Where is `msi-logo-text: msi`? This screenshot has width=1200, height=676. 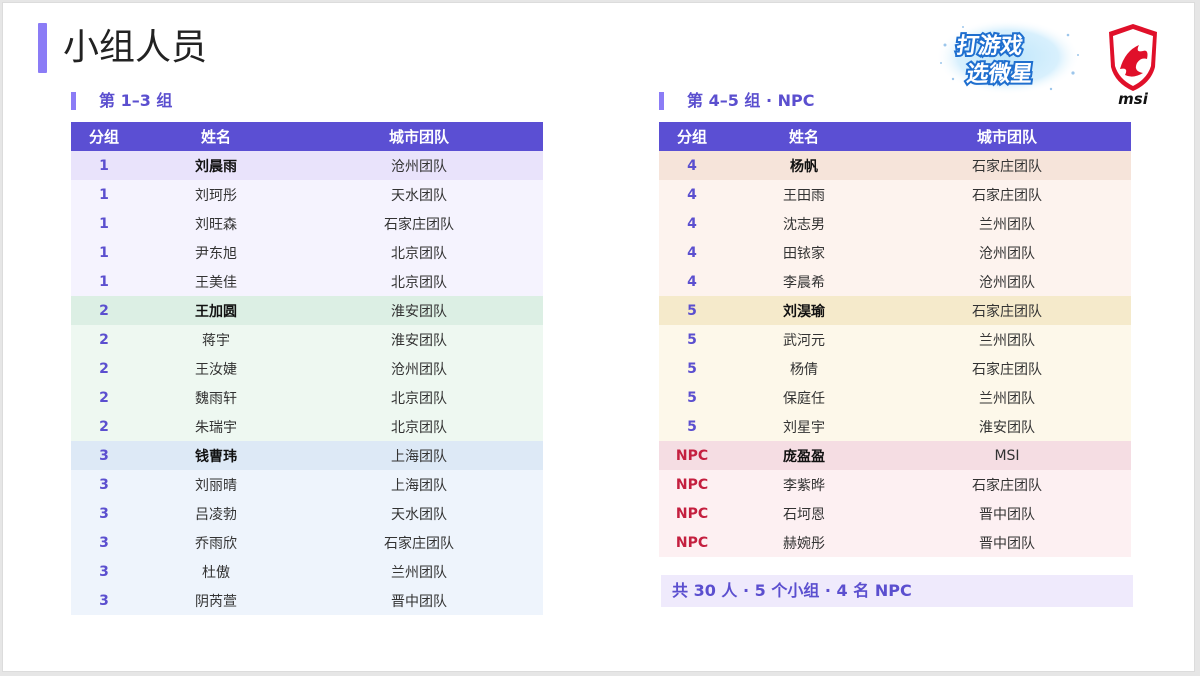
msi-logo-text: msi is located at coordinates (1133, 98).